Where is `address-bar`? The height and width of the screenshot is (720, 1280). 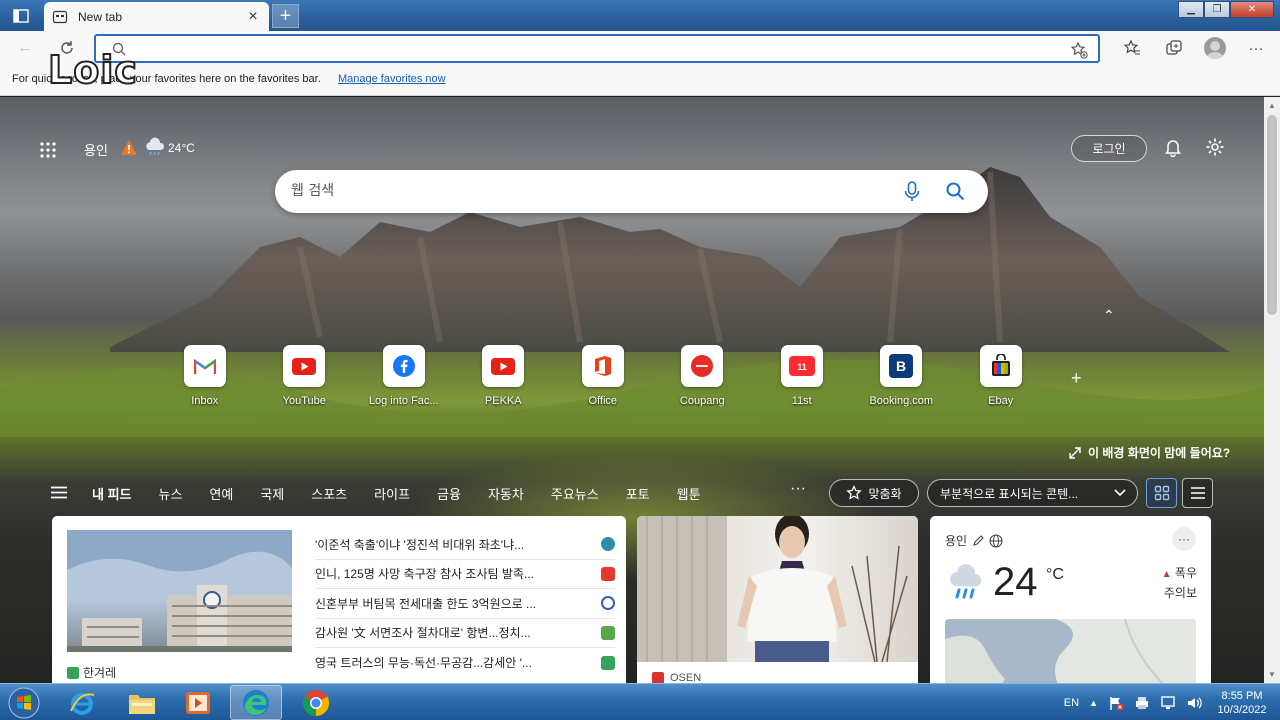 address-bar is located at coordinates (597, 48).